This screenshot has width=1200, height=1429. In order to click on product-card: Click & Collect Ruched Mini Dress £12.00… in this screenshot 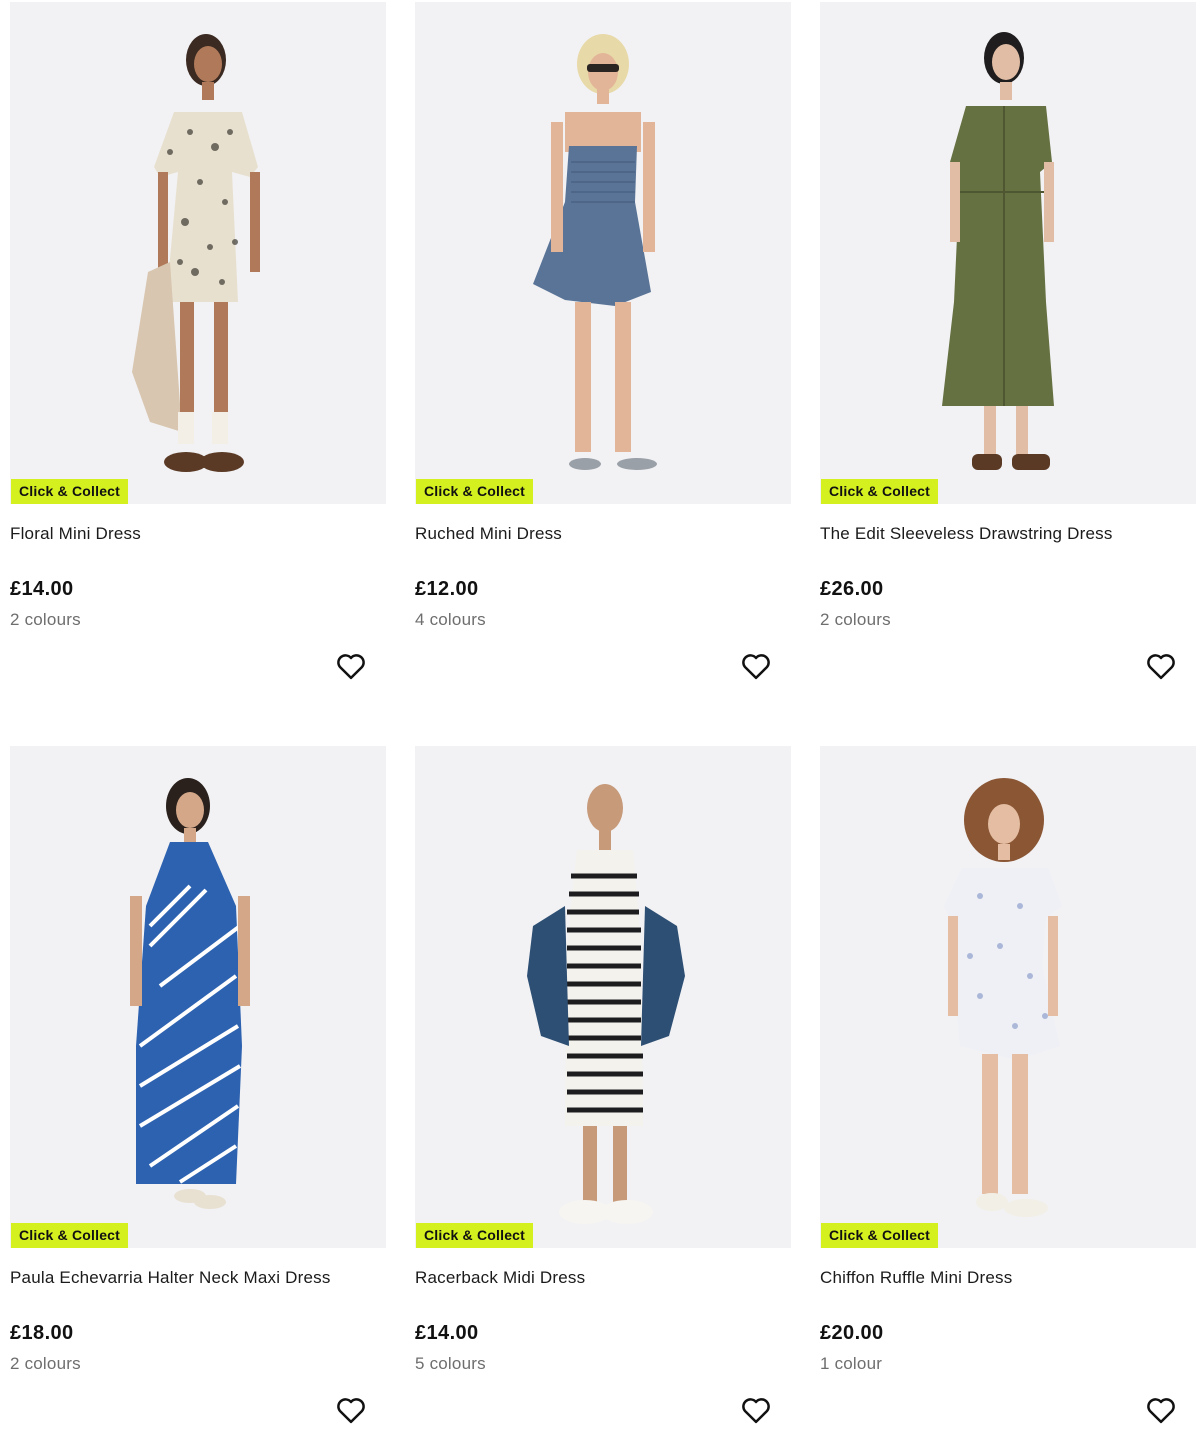, I will do `click(603, 341)`.